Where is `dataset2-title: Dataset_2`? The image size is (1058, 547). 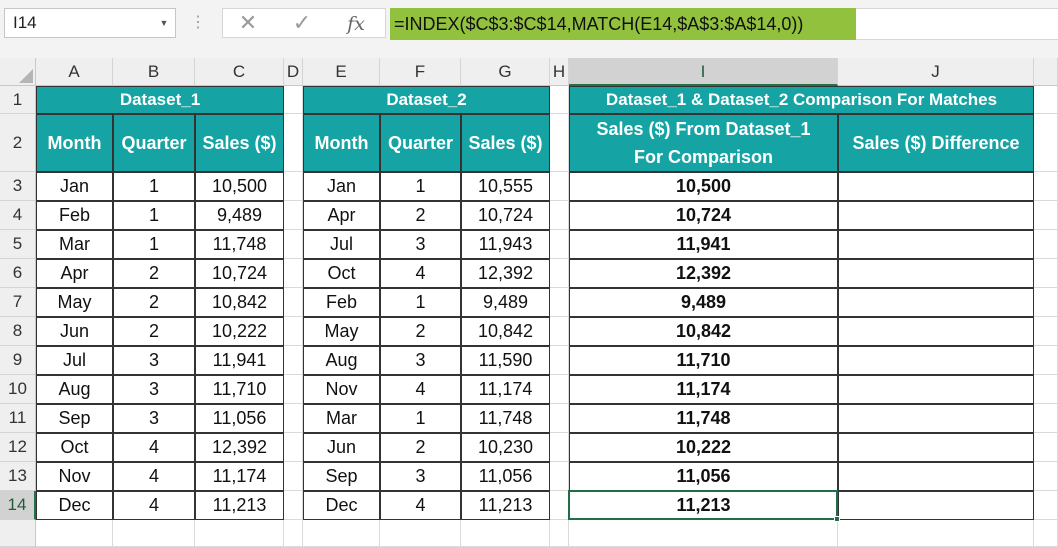
dataset2-title: Dataset_2 is located at coordinates (426, 100).